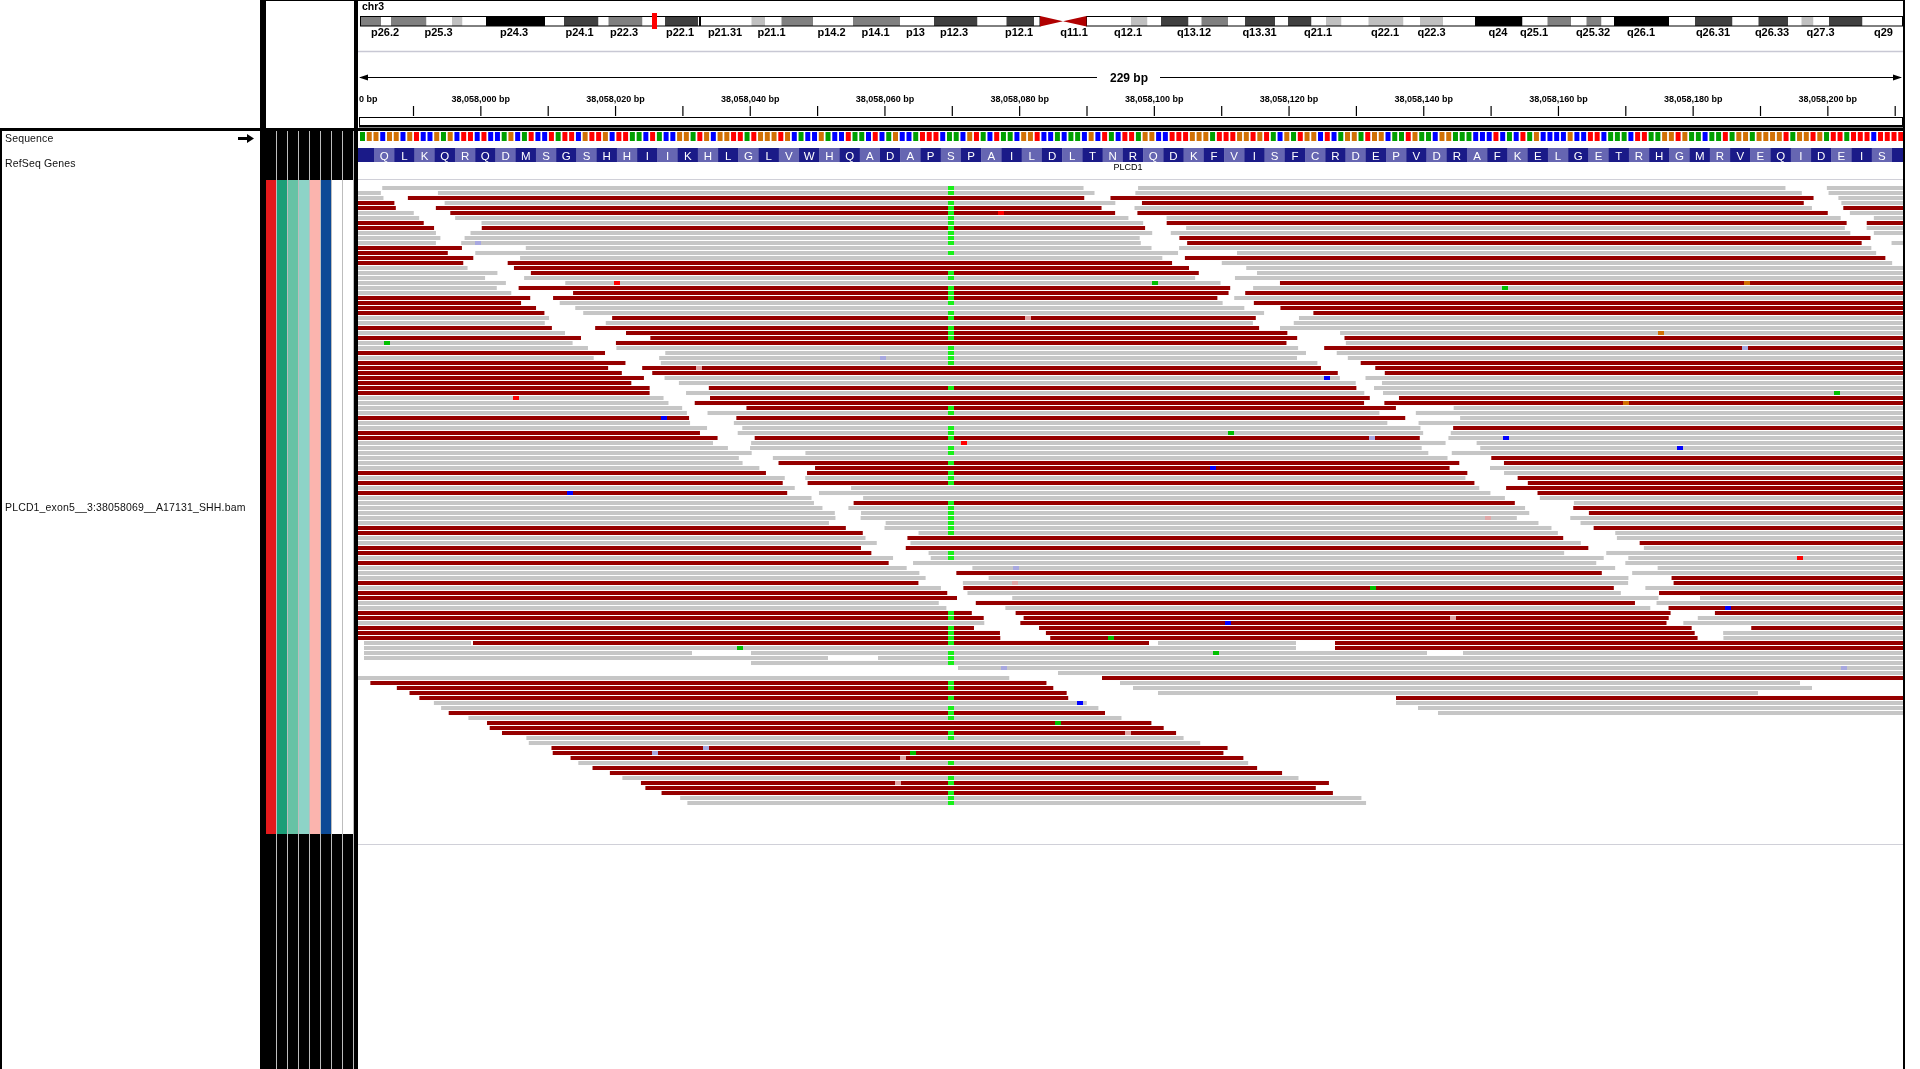  Describe the element at coordinates (1883, 32) in the screenshot. I see `band-label: q29` at that location.